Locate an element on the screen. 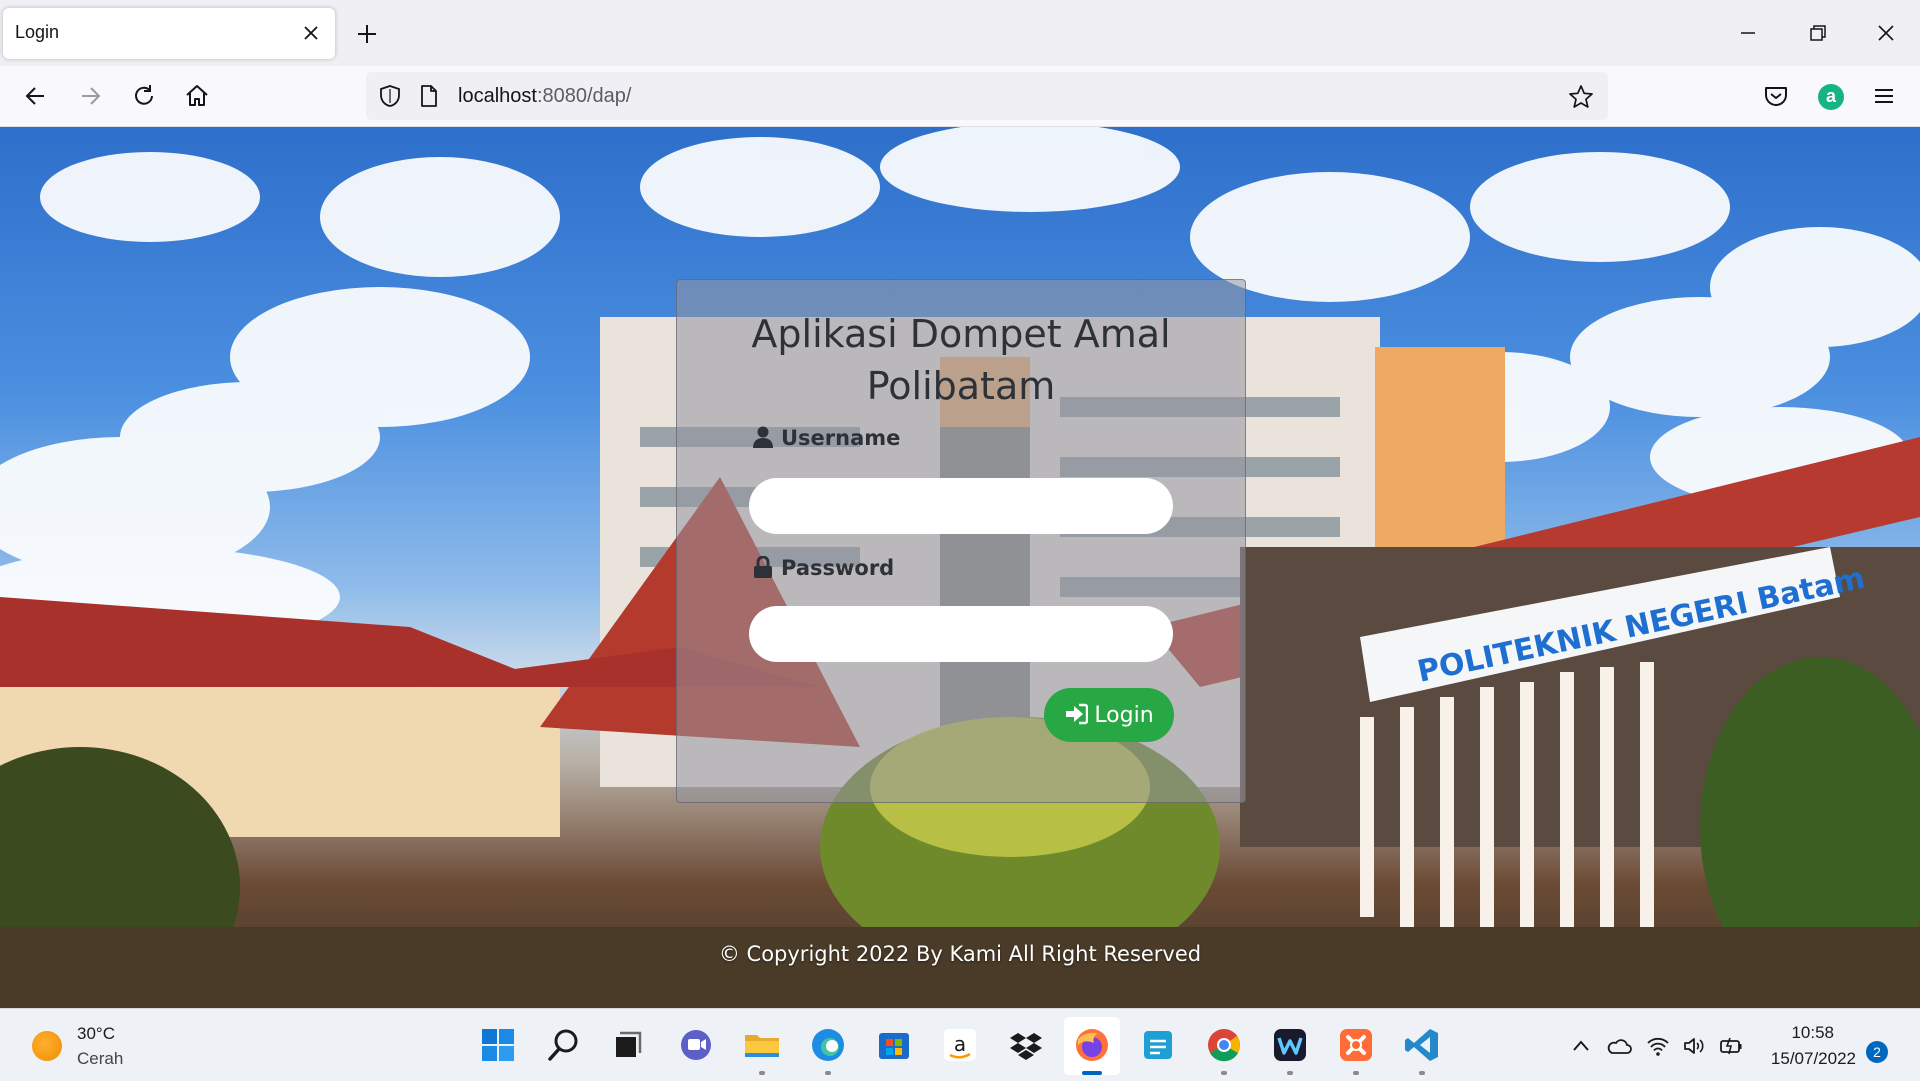 This screenshot has height=1081, width=1920. page-title: Aplikasi Dompet Amal Polibatam is located at coordinates (961, 360).